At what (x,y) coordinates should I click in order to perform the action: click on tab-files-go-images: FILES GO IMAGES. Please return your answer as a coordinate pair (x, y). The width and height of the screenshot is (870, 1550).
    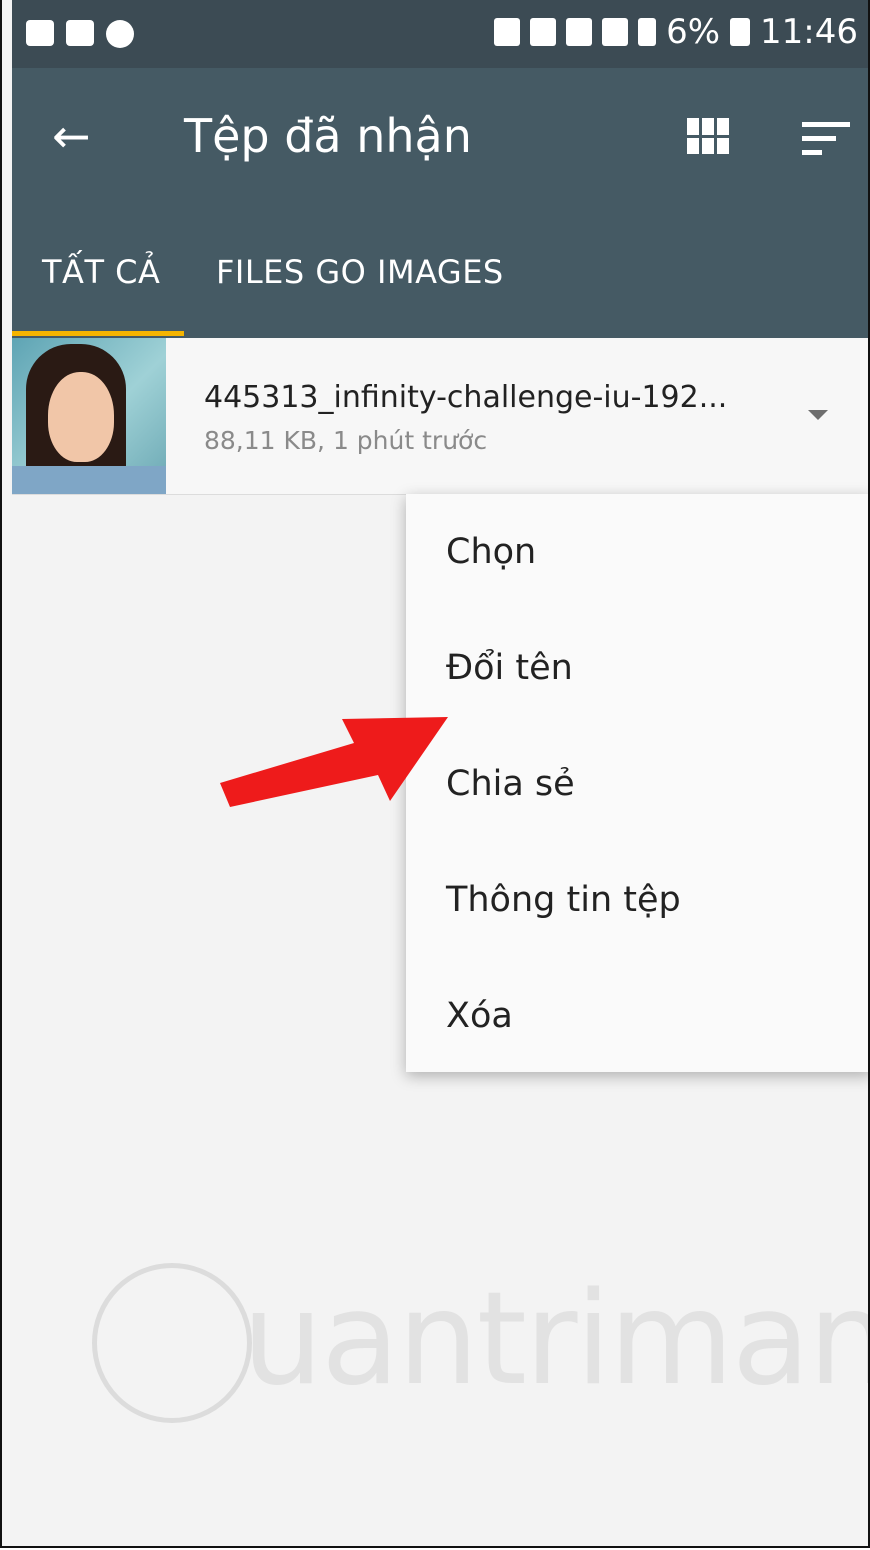
    Looking at the image, I should click on (360, 272).